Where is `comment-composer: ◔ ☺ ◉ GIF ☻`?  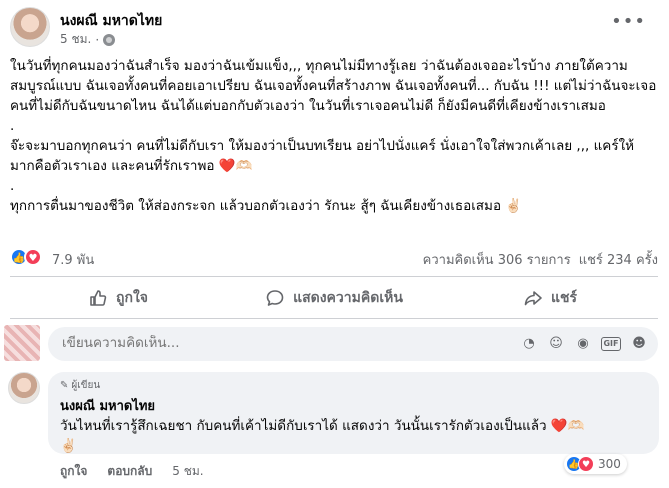
comment-composer: ◔ ☺ ◉ GIF ☻ is located at coordinates (334, 345).